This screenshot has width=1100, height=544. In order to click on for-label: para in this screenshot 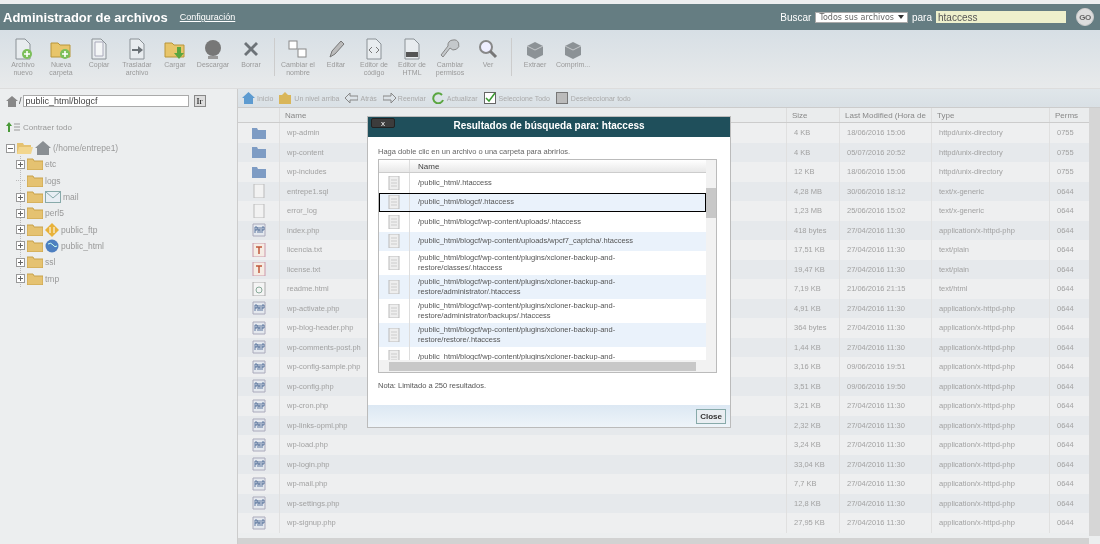, I will do `click(922, 17)`.